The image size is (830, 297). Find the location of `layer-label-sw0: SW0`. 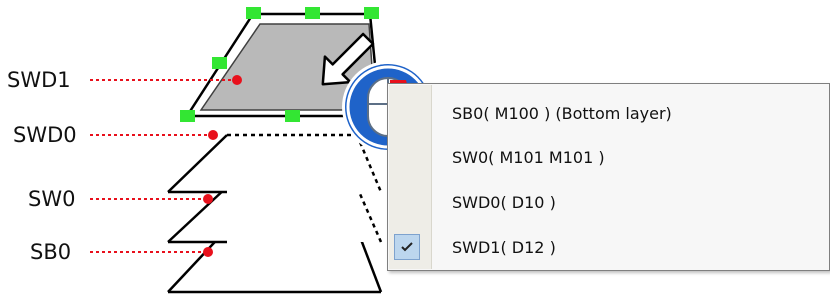

layer-label-sw0: SW0 is located at coordinates (52, 199).